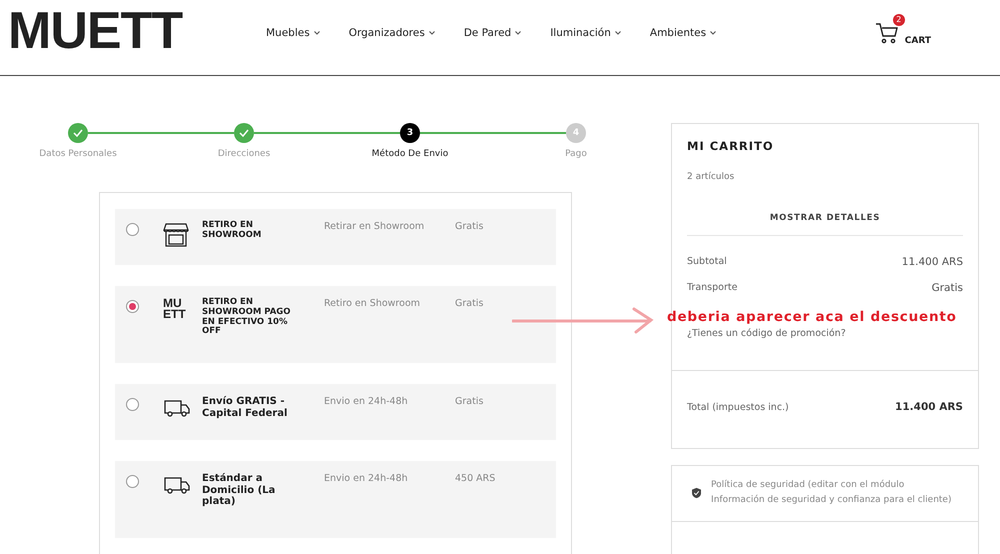 The image size is (1000, 554). What do you see at coordinates (825, 224) in the screenshot?
I see `show-details-link: MOSTRAR DETALLES` at bounding box center [825, 224].